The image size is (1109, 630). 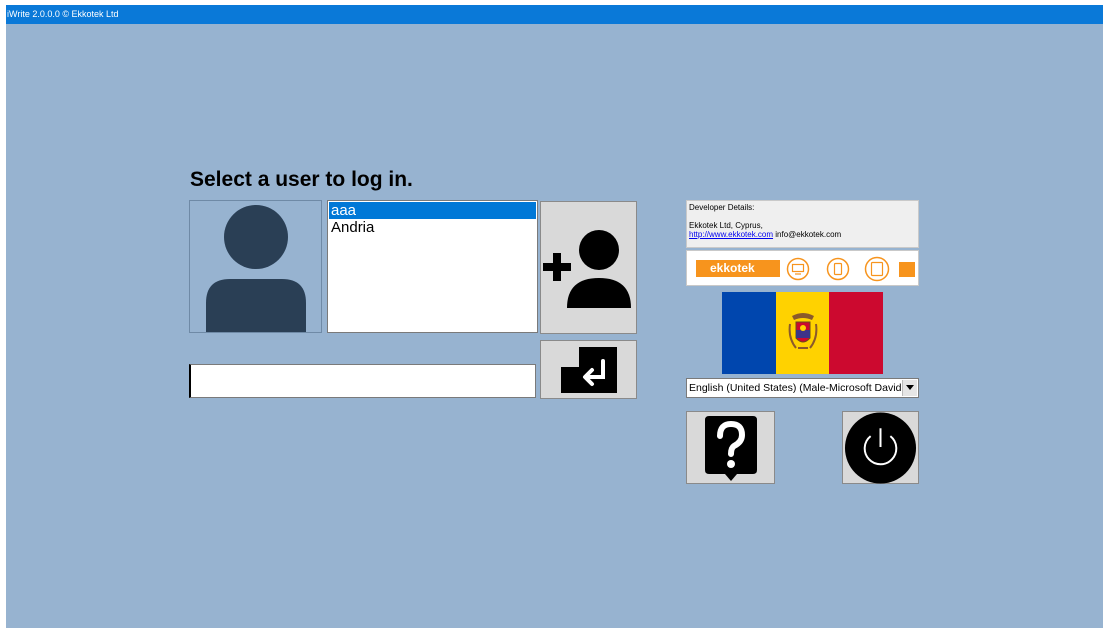 I want to click on enter-return-icon, so click(x=588, y=369).